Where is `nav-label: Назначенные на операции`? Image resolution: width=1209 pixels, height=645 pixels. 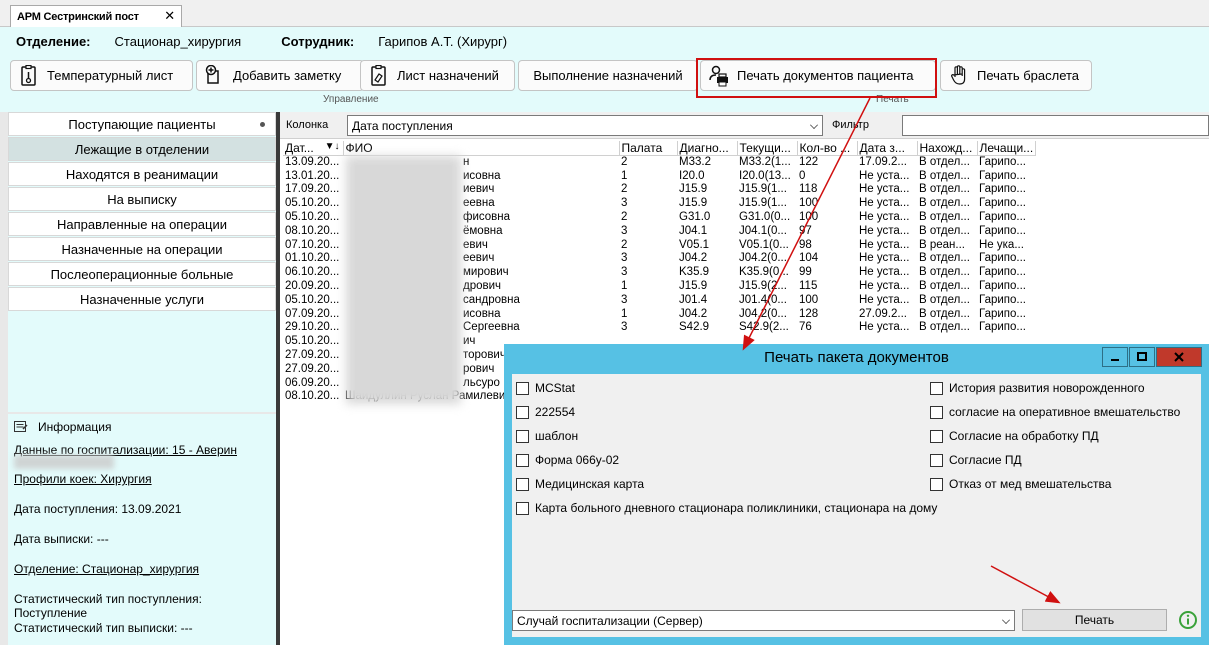 nav-label: Назначенные на операции is located at coordinates (142, 249).